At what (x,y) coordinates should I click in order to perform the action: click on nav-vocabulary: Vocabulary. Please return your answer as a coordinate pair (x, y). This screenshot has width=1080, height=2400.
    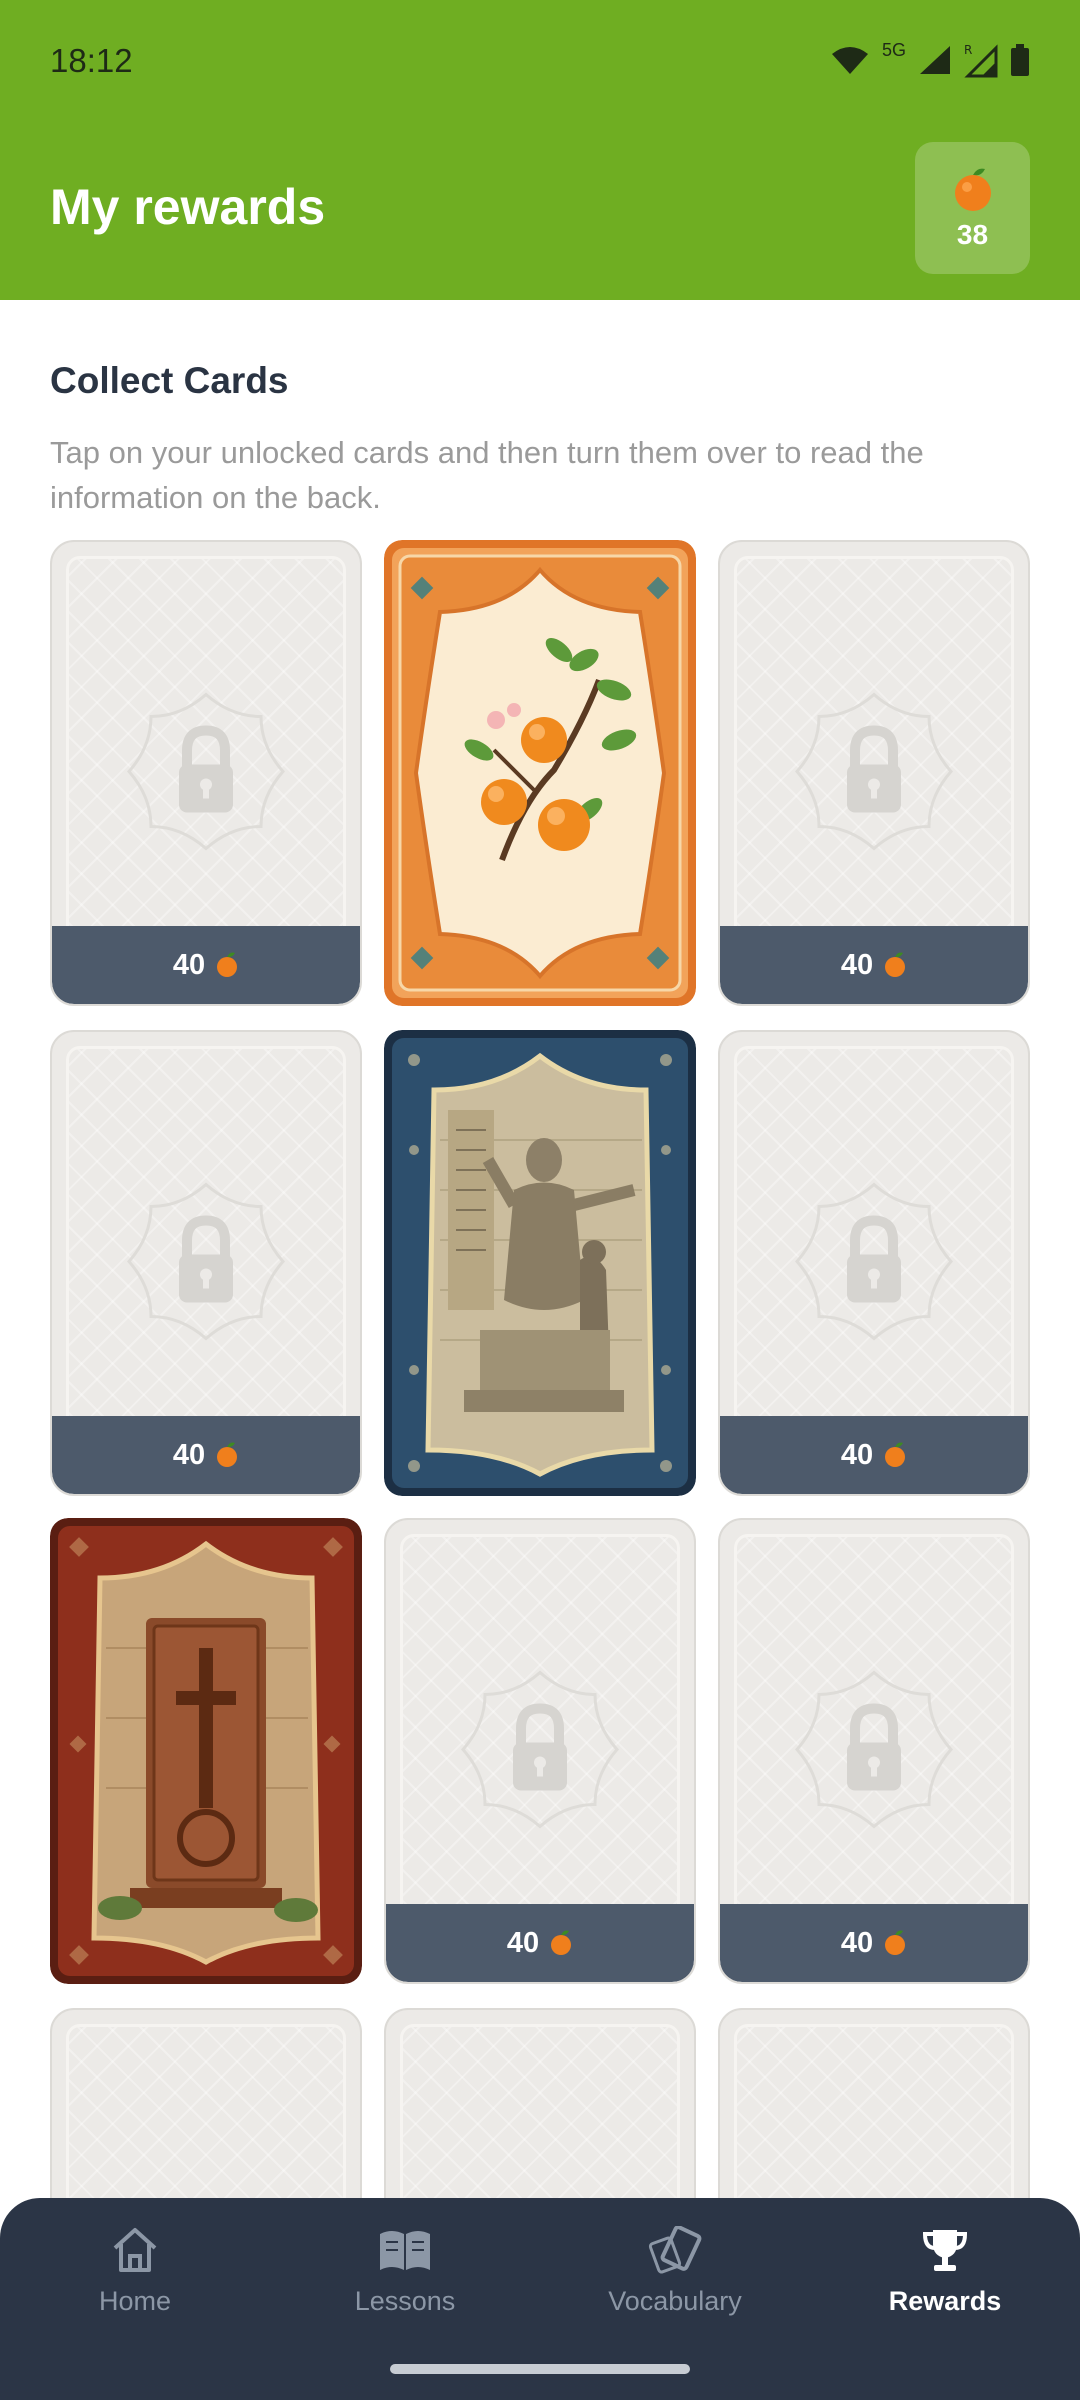
    Looking at the image, I should click on (675, 2281).